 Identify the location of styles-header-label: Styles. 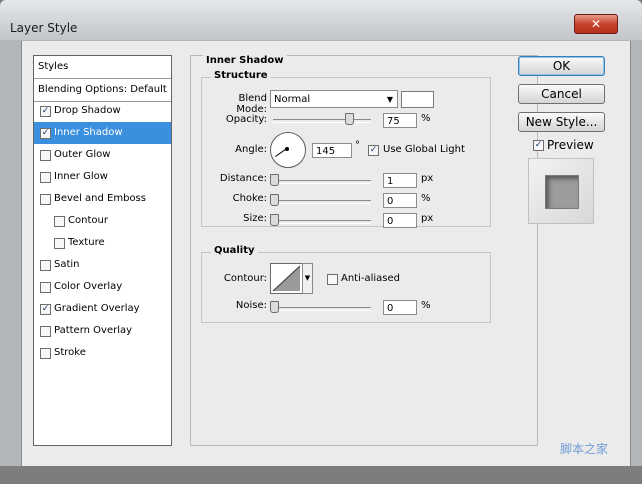
(53, 66).